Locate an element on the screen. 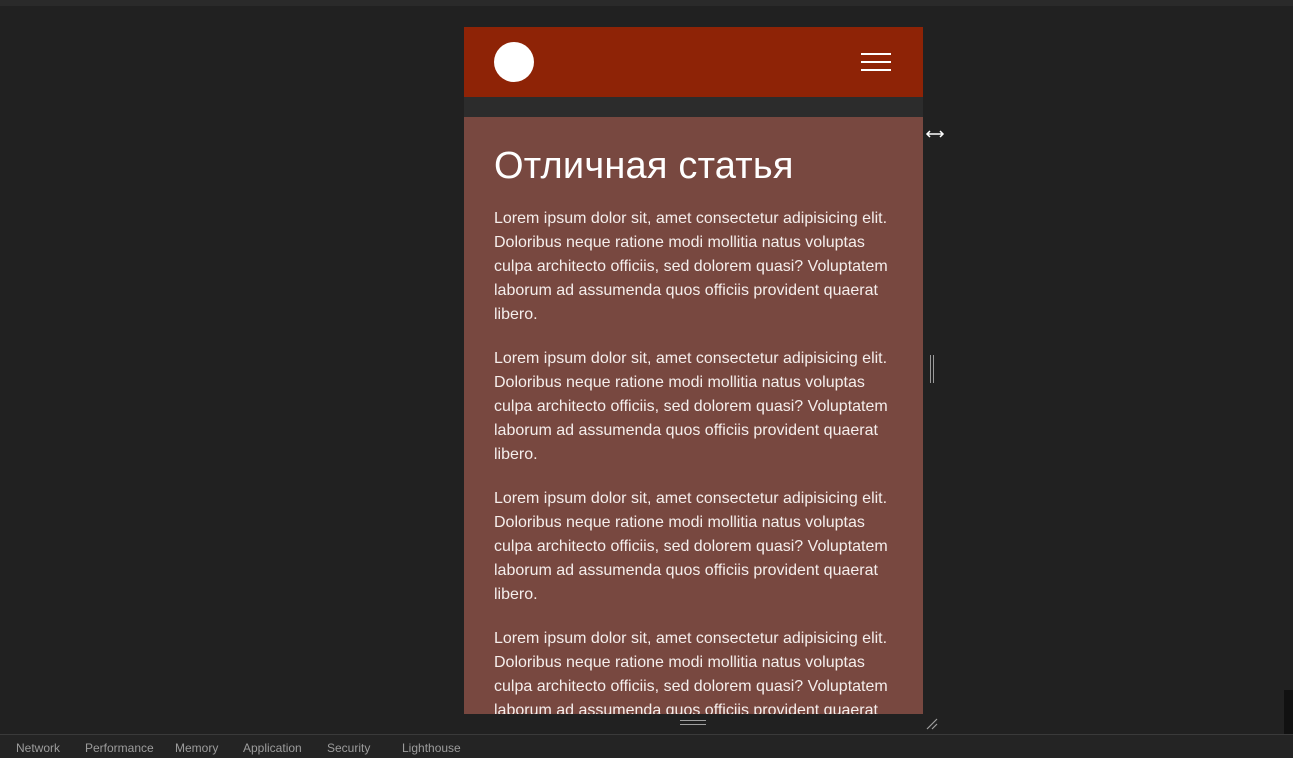  devtools-tab-lighthouse: Lighthouse is located at coordinates (431, 748).